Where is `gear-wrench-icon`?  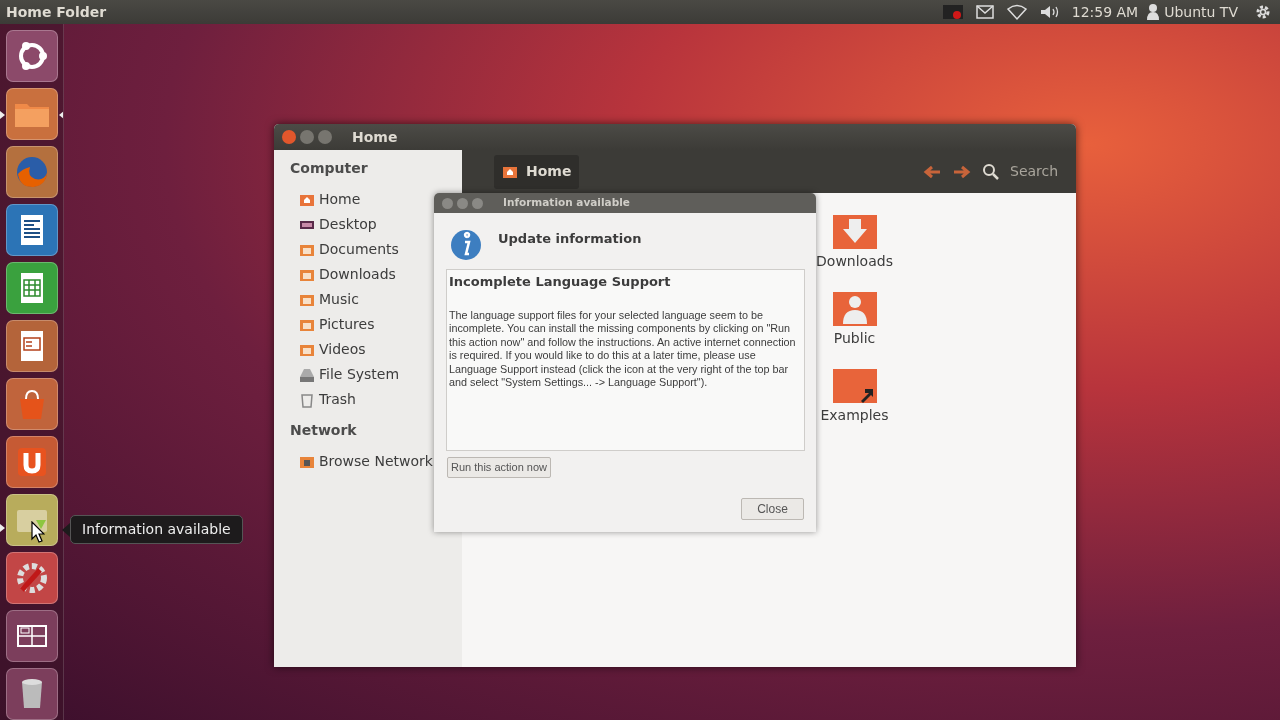 gear-wrench-icon is located at coordinates (32, 578).